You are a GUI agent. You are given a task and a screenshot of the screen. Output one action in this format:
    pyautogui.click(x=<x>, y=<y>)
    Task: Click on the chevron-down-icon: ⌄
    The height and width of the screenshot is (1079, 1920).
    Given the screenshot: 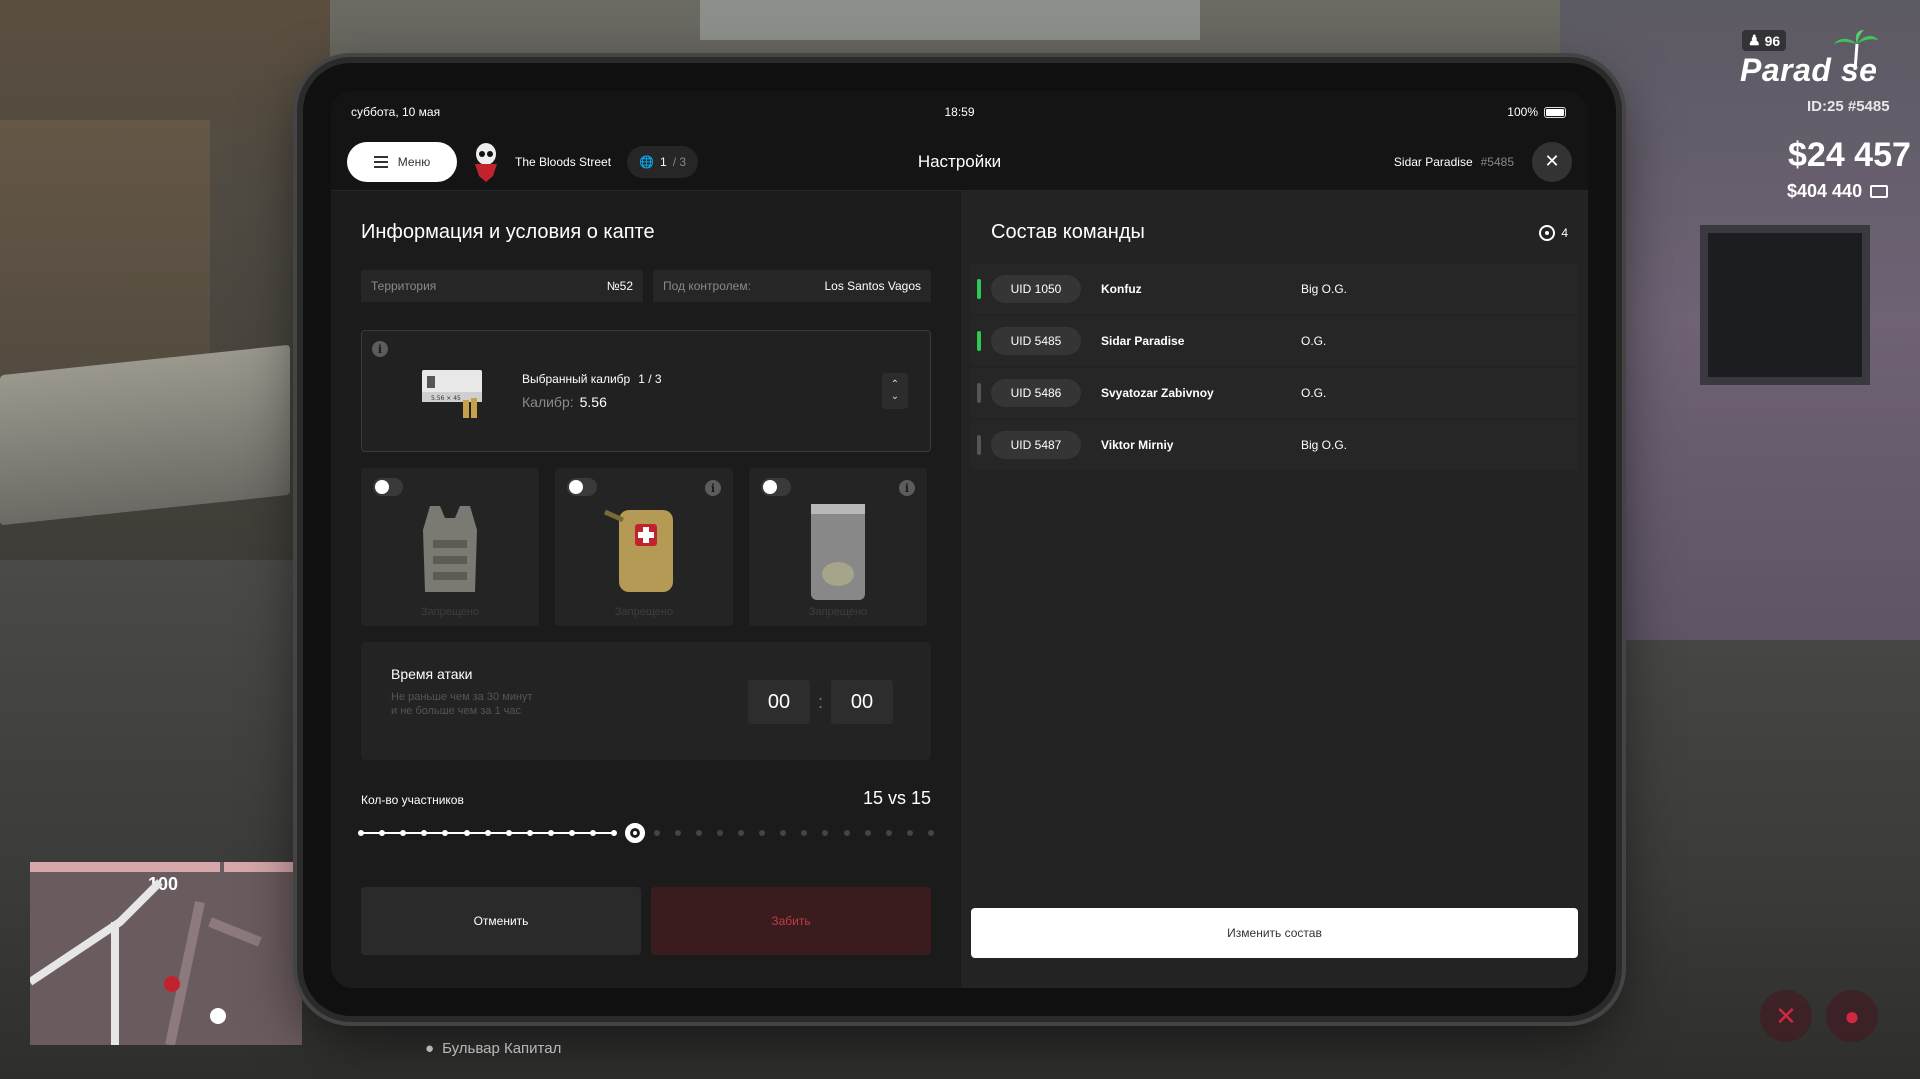 What is the action you would take?
    pyautogui.click(x=895, y=396)
    